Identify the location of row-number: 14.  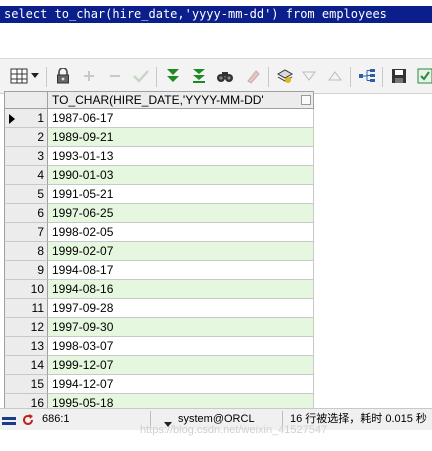
(26, 365).